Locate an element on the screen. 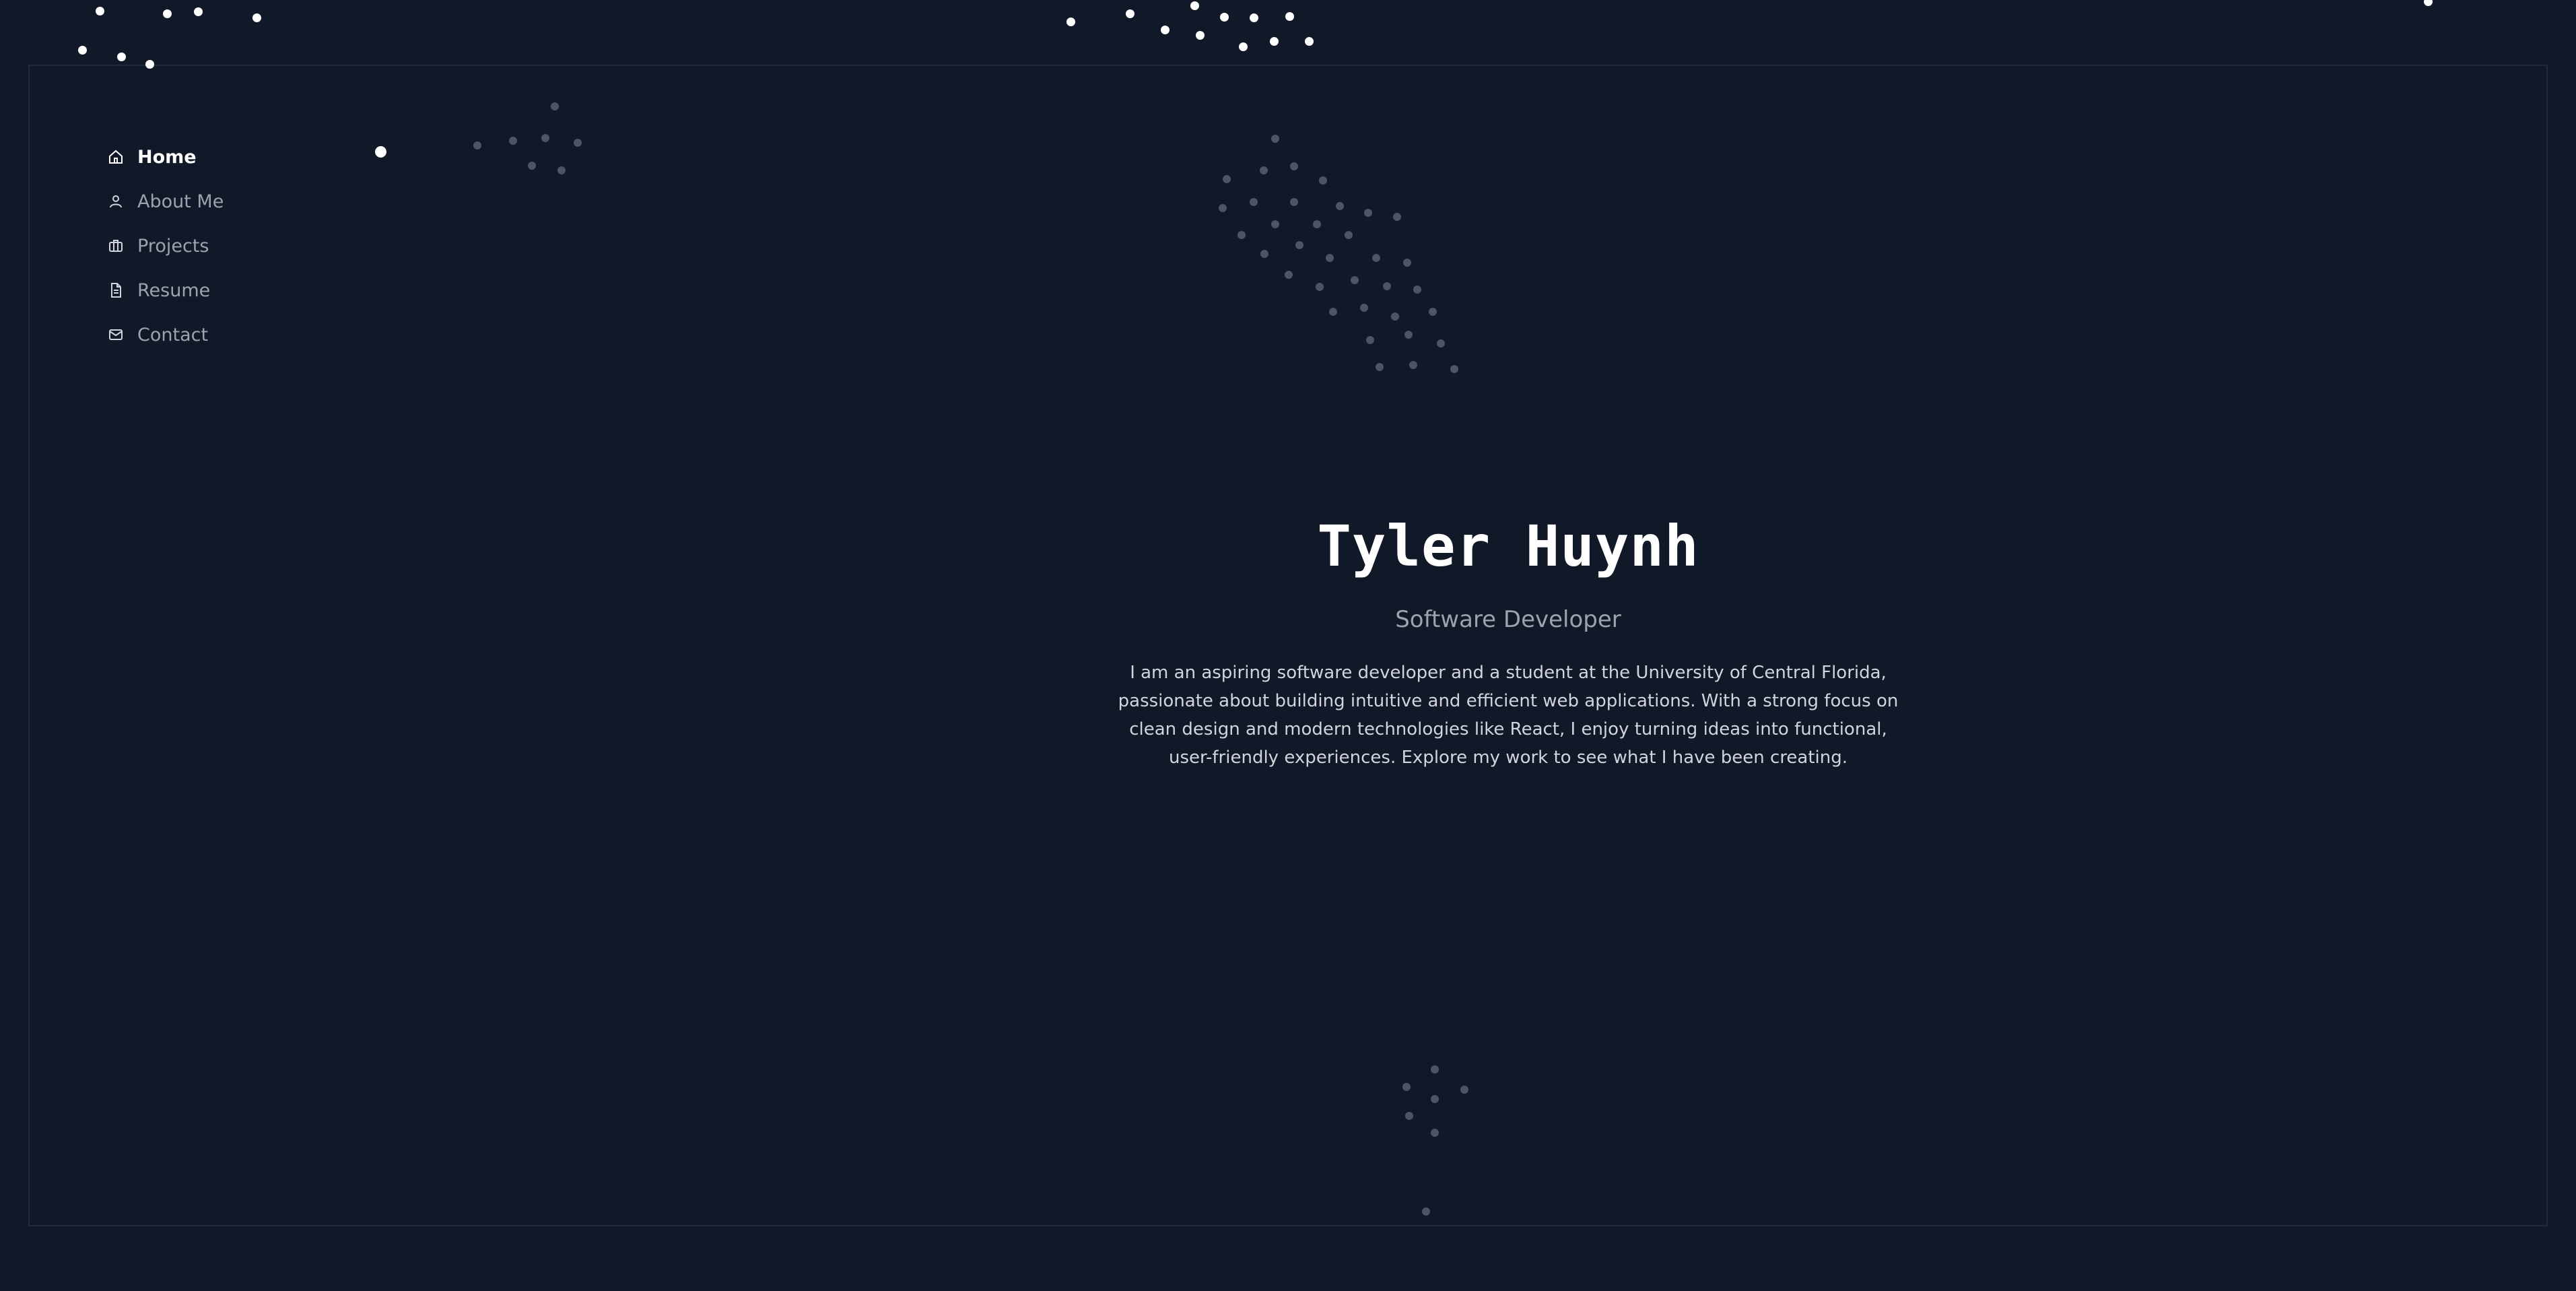 This screenshot has height=1291, width=2576. nav-item-contact: Contact is located at coordinates (166, 334).